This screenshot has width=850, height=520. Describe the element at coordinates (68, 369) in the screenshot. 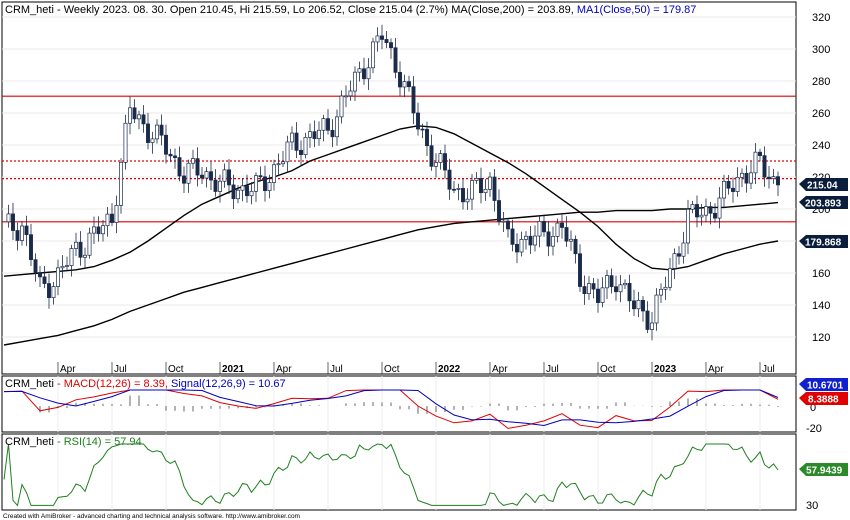

I see `x-label-0: Apr` at that location.